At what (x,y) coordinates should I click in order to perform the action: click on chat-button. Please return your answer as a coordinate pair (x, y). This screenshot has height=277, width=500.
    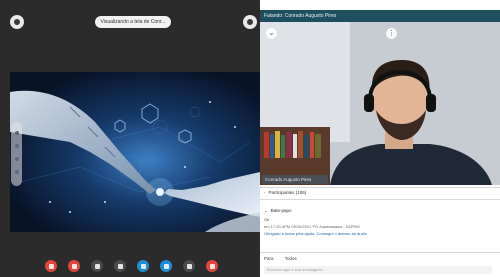
    Looking at the image, I should click on (166, 266).